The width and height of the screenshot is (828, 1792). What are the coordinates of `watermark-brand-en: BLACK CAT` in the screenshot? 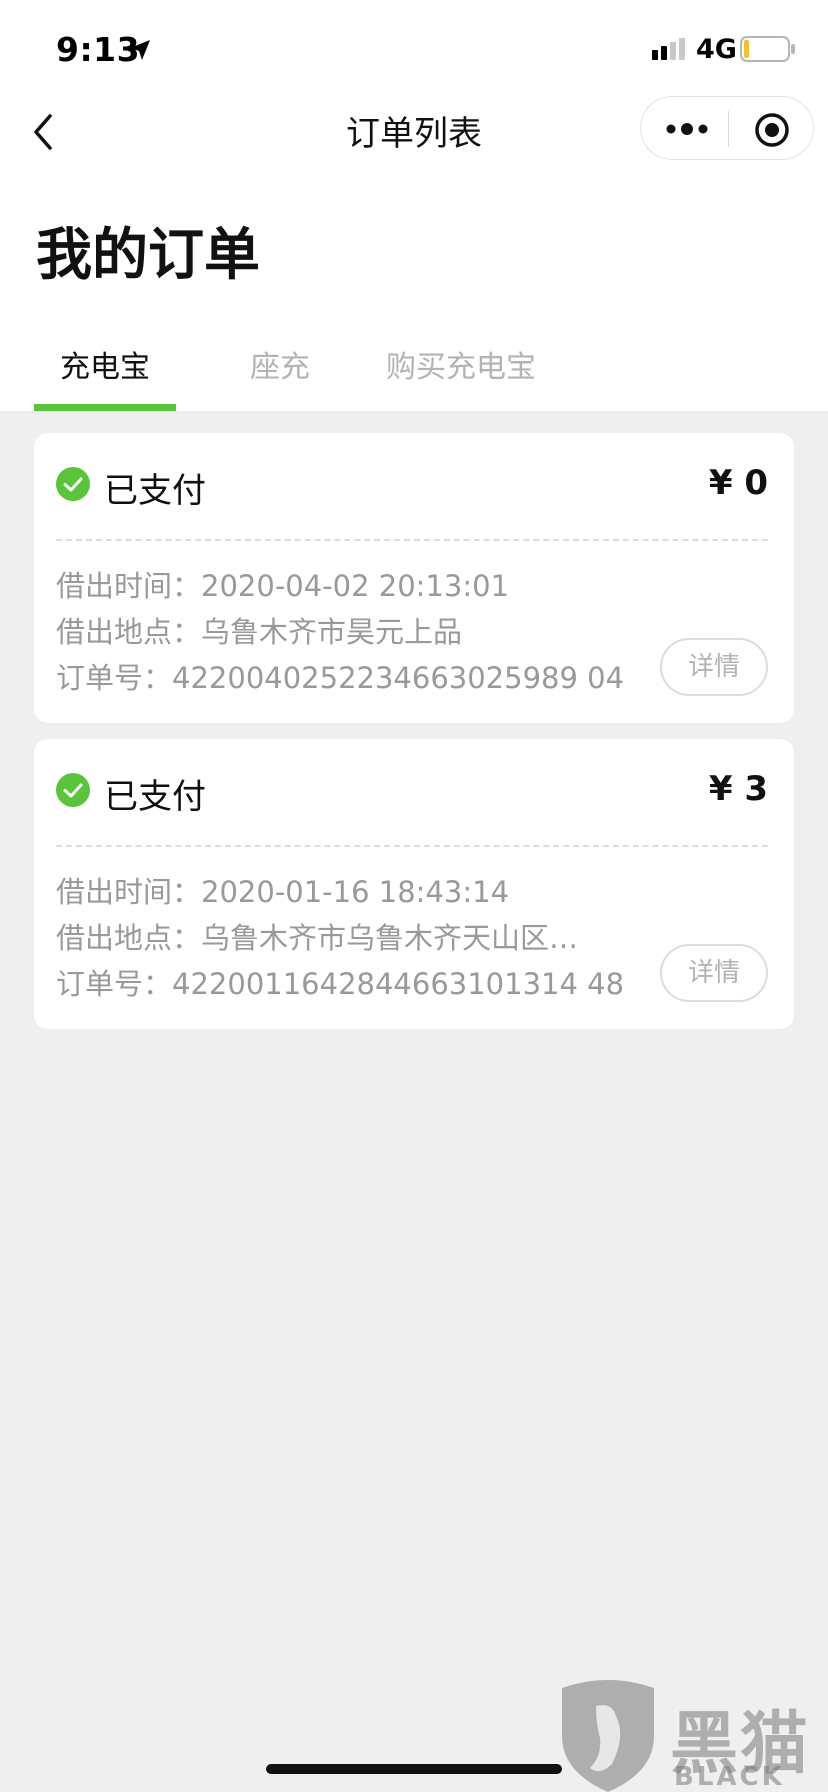 It's located at (729, 1777).